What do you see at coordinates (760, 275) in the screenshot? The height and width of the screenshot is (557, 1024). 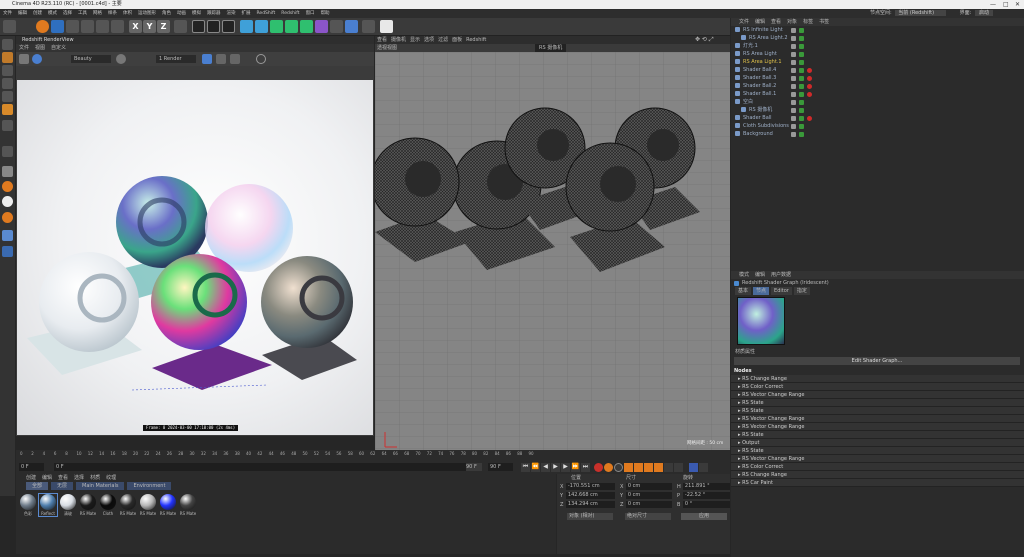 I see `attribute-menu-item: 编辑` at bounding box center [760, 275].